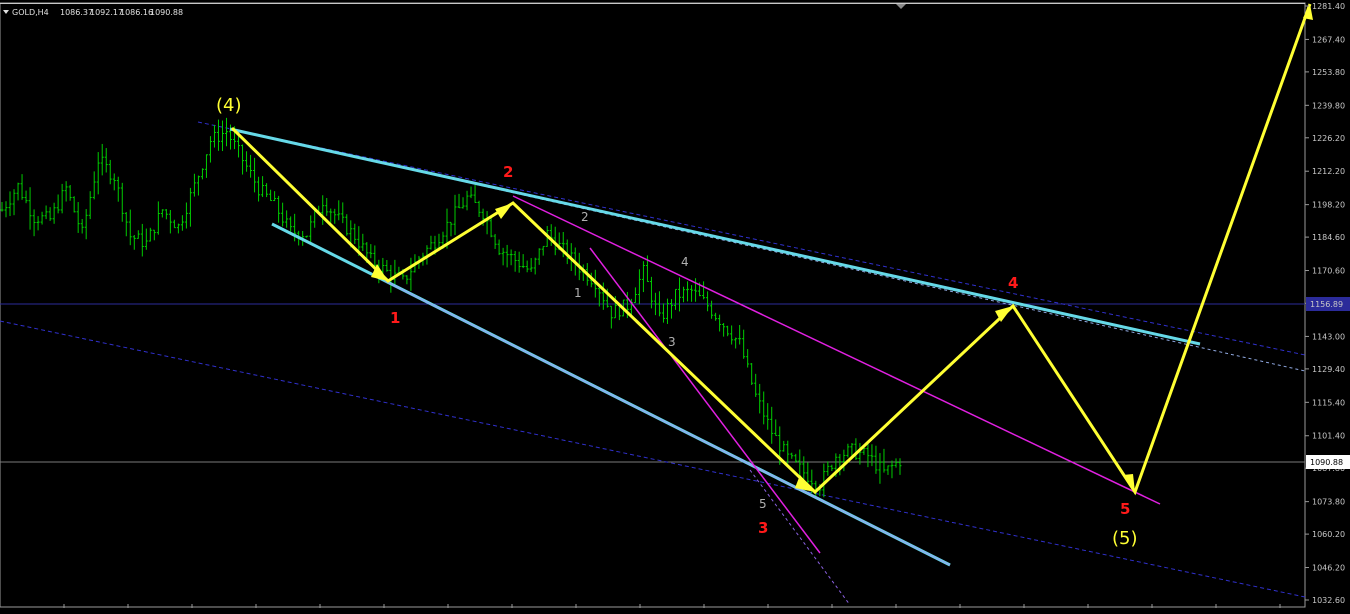 The height and width of the screenshot is (614, 1350). What do you see at coordinates (395, 318) in the screenshot?
I see `wave-label-1: 1` at bounding box center [395, 318].